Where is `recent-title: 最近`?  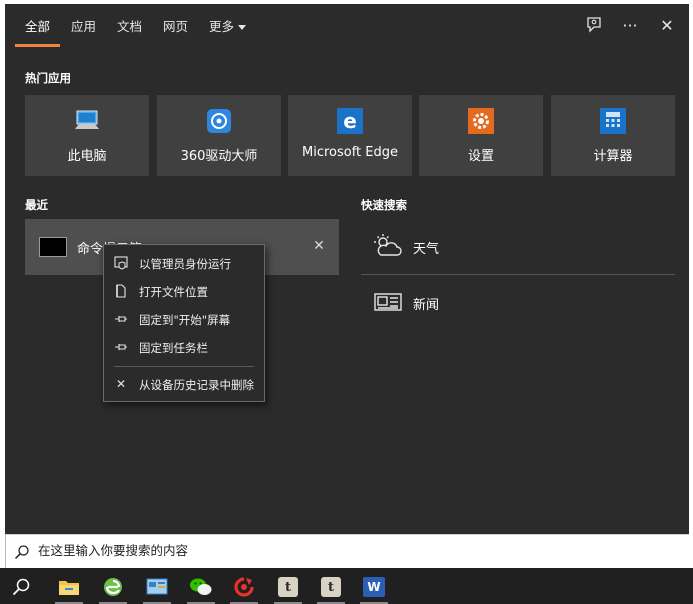 recent-title: 最近 is located at coordinates (36, 205).